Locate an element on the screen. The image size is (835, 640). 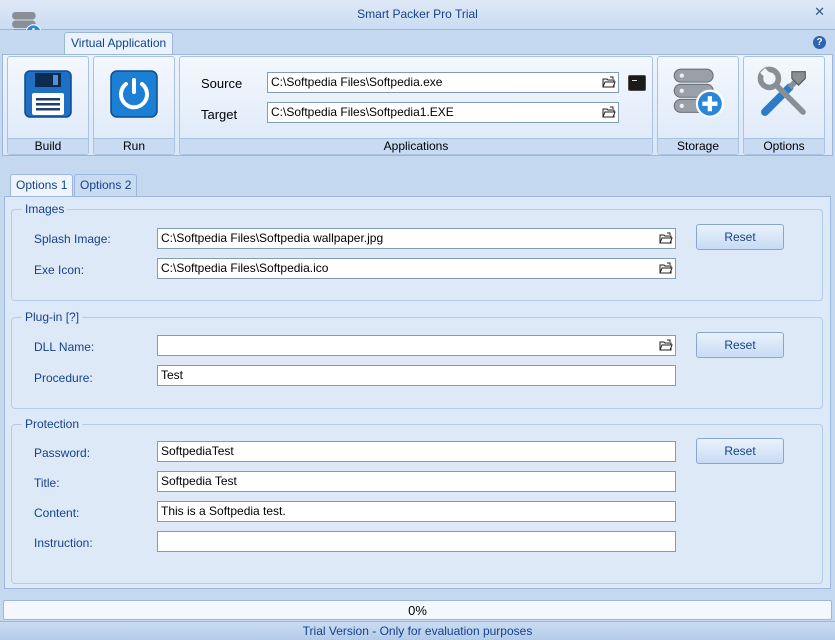
build-button: Build is located at coordinates (48, 105).